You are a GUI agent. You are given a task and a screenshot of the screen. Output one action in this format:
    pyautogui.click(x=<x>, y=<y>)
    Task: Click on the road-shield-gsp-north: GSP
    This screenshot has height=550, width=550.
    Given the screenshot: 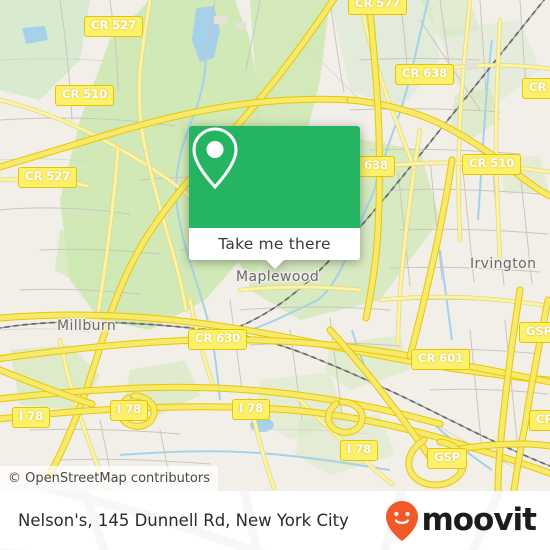 What is the action you would take?
    pyautogui.click(x=534, y=332)
    